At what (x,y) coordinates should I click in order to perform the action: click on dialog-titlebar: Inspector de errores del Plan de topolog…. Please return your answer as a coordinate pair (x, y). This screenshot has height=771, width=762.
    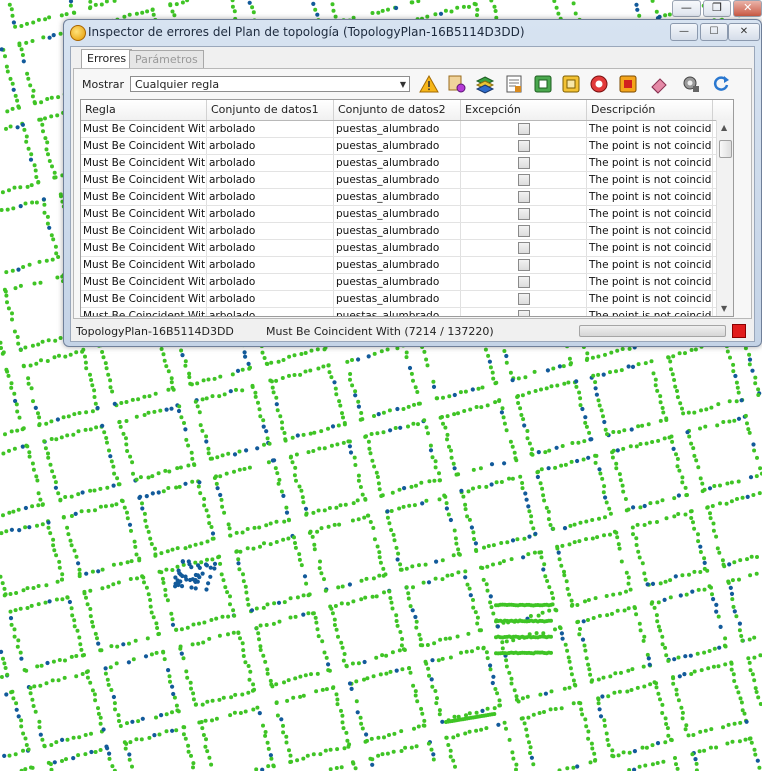
    Looking at the image, I should click on (412, 33).